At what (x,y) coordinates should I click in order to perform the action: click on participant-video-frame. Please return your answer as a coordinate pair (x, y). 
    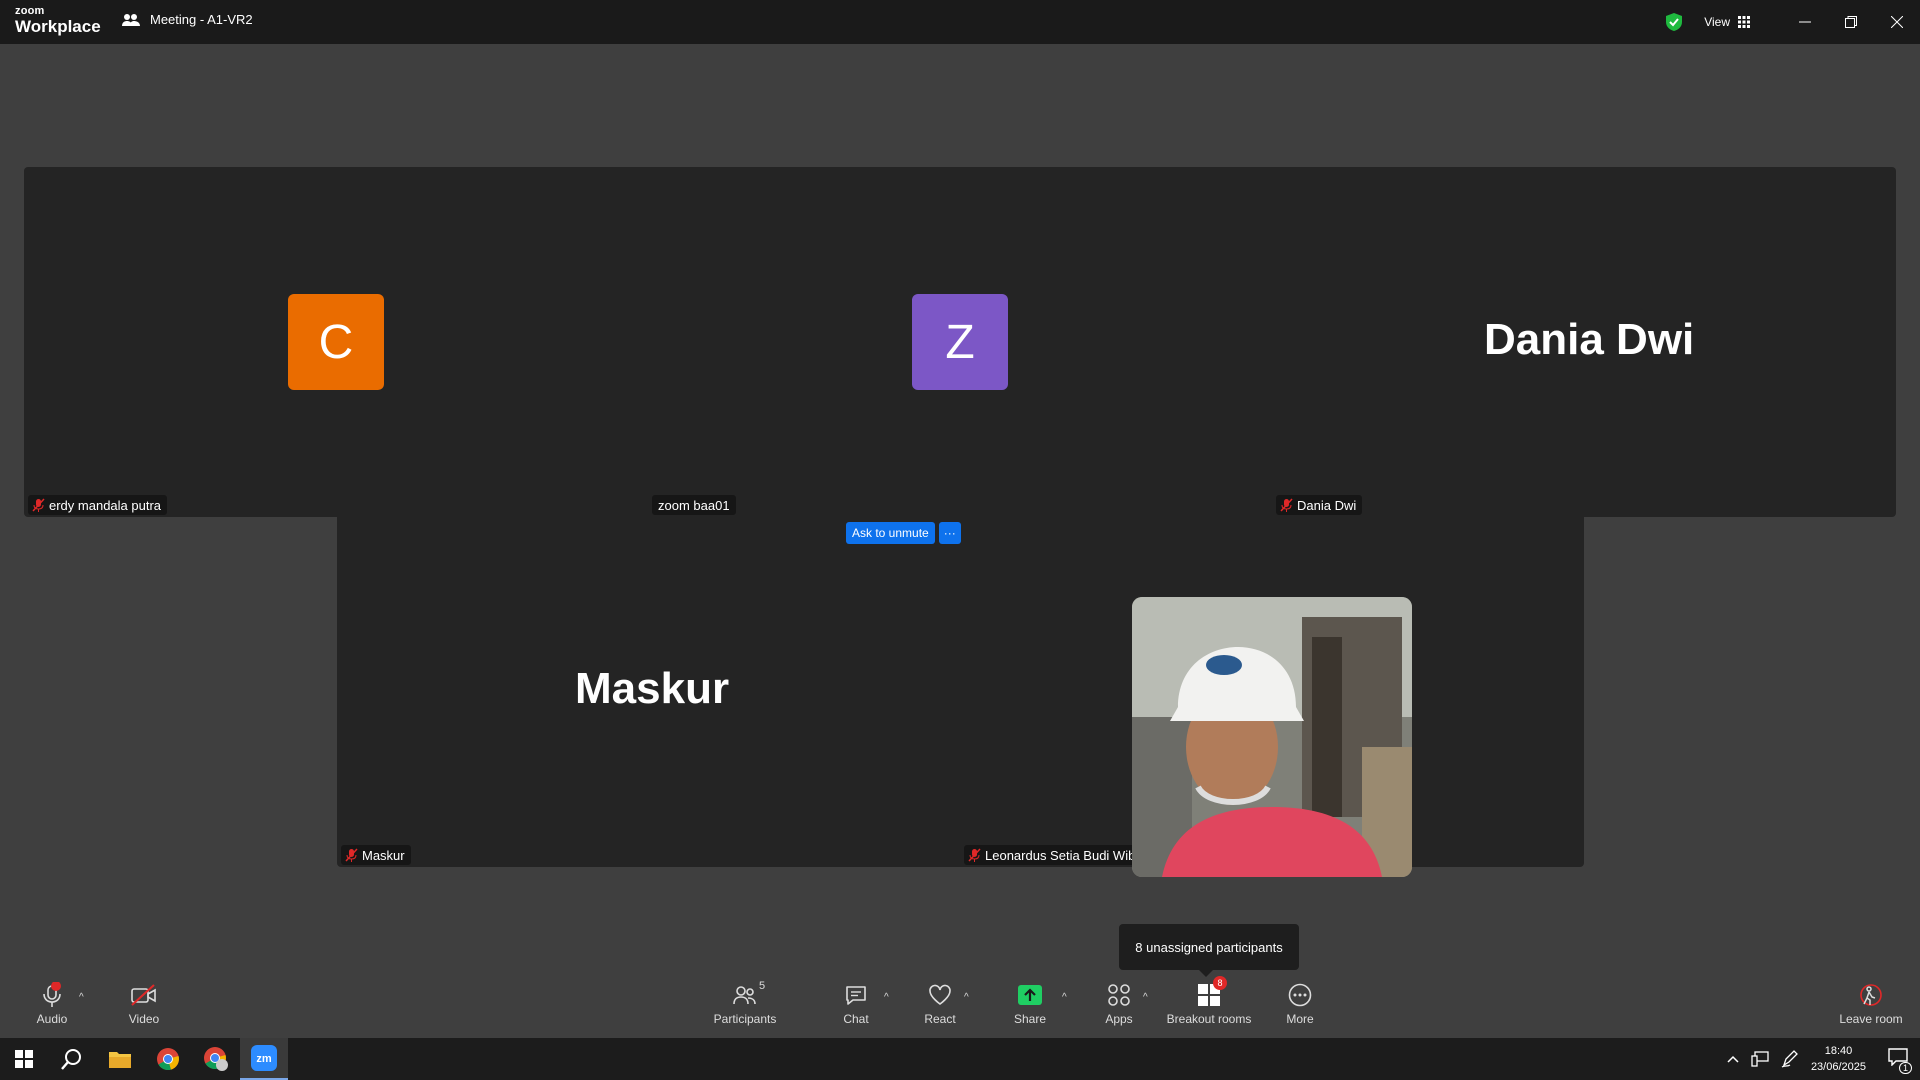
    Looking at the image, I should click on (1272, 737).